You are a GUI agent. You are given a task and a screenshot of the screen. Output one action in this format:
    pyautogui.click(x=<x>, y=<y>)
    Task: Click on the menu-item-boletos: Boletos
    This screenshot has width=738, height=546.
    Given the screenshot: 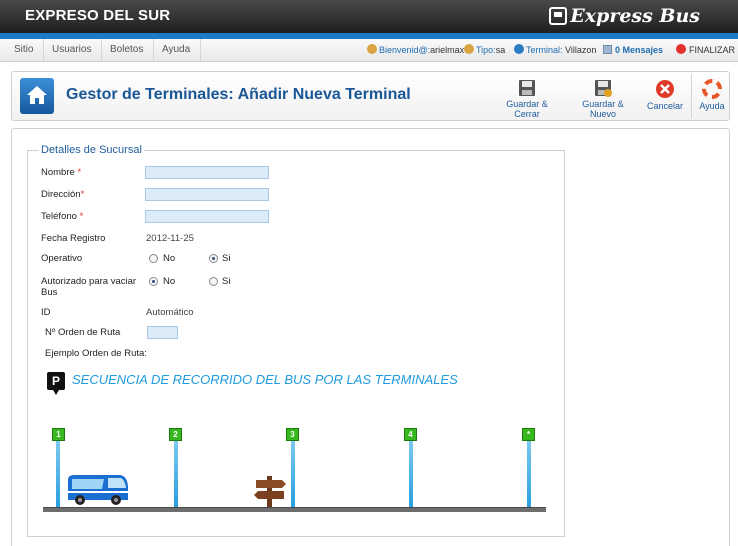 What is the action you would take?
    pyautogui.click(x=127, y=50)
    